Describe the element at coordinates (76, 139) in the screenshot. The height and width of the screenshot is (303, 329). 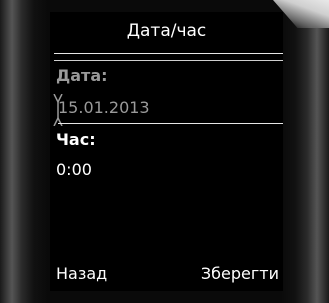
I see `time-label: Час:` at that location.